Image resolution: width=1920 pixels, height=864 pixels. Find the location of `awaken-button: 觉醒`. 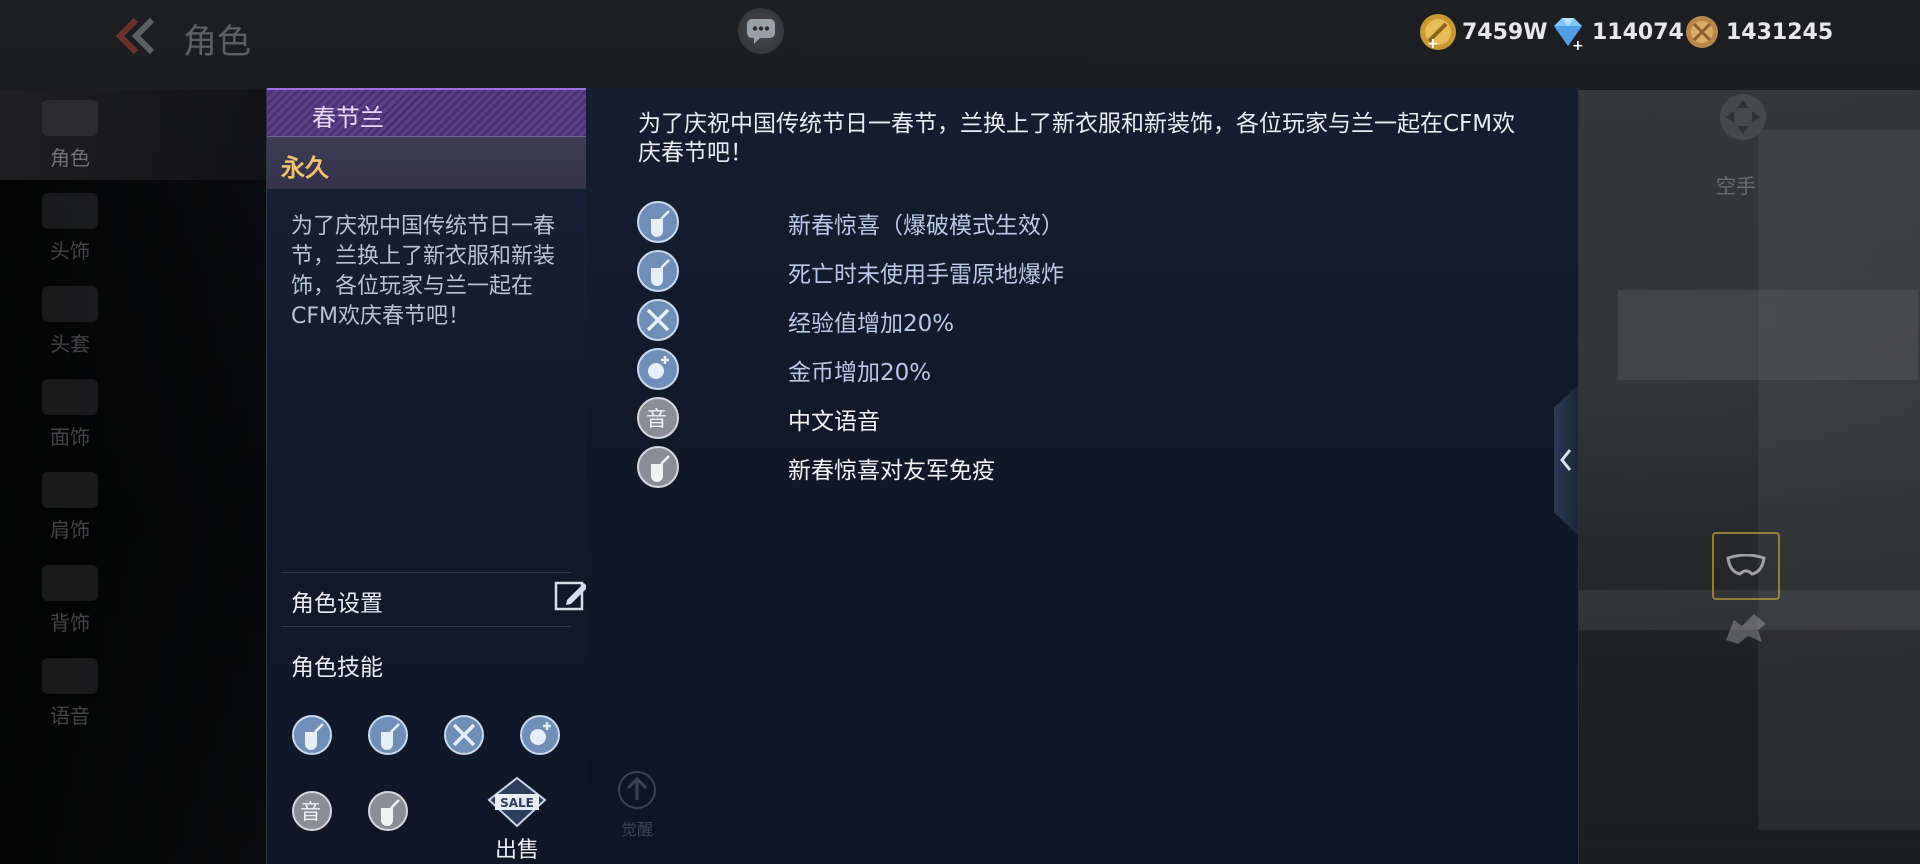

awaken-button: 觉醒 is located at coordinates (637, 803).